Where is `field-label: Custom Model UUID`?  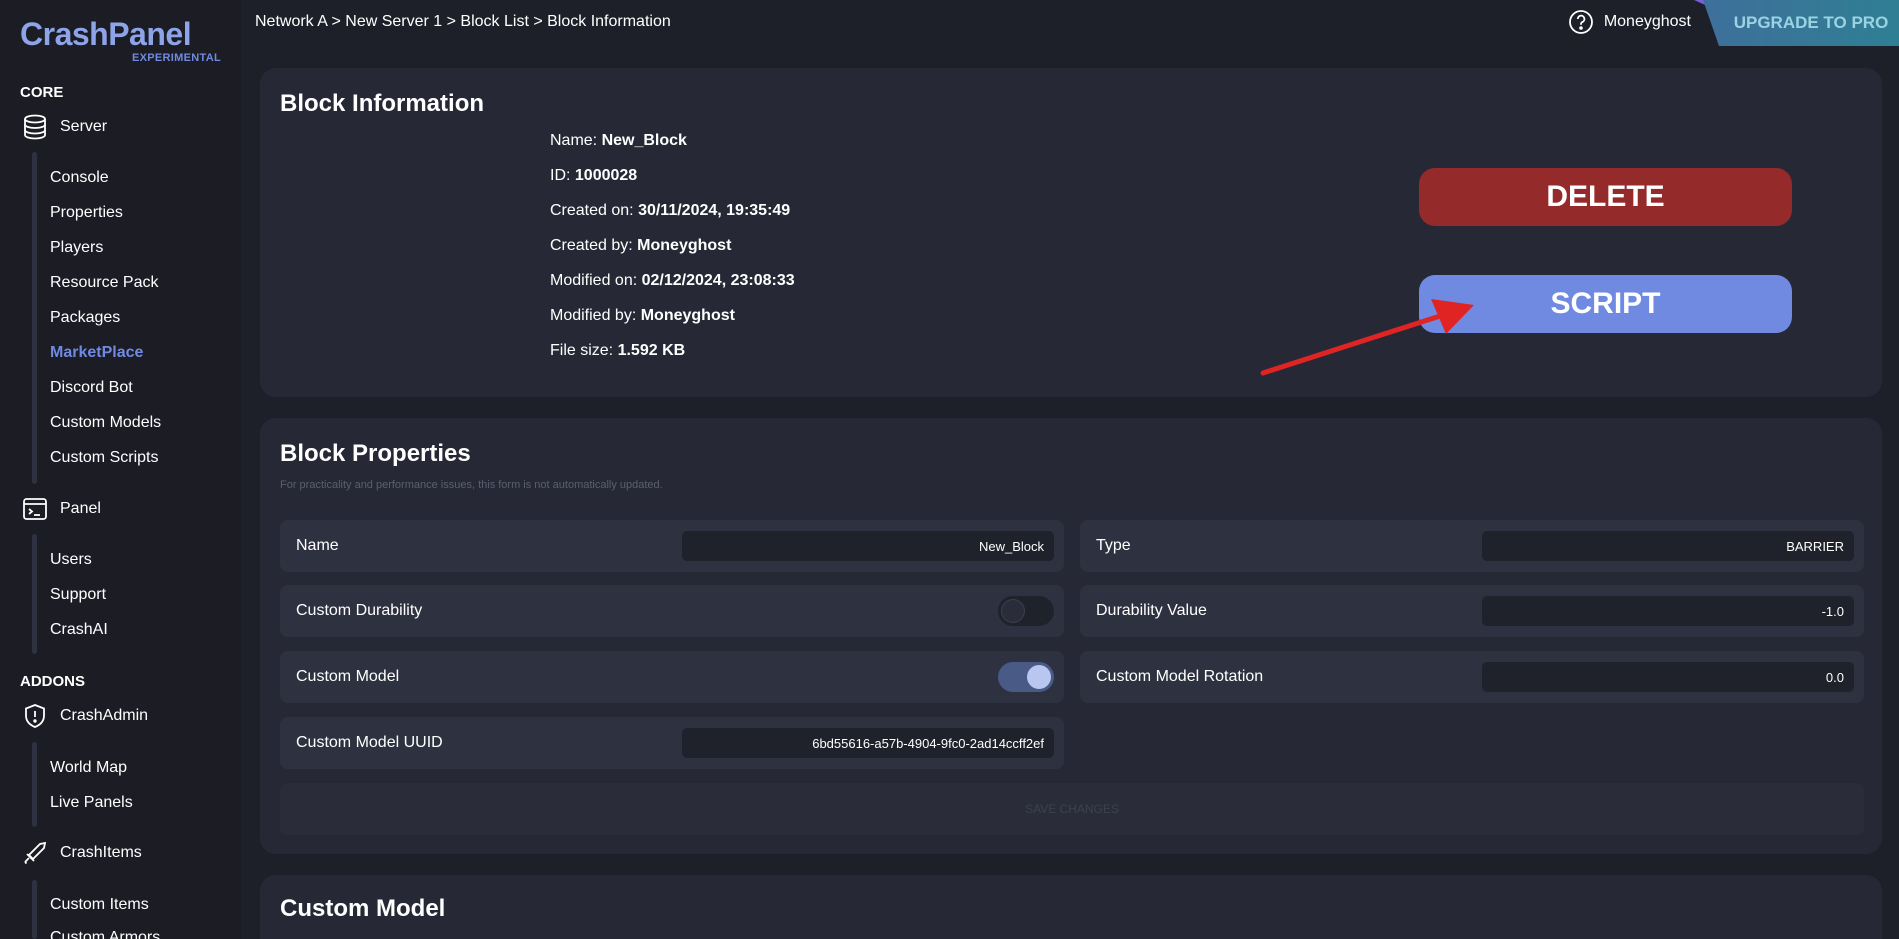 field-label: Custom Model UUID is located at coordinates (369, 742).